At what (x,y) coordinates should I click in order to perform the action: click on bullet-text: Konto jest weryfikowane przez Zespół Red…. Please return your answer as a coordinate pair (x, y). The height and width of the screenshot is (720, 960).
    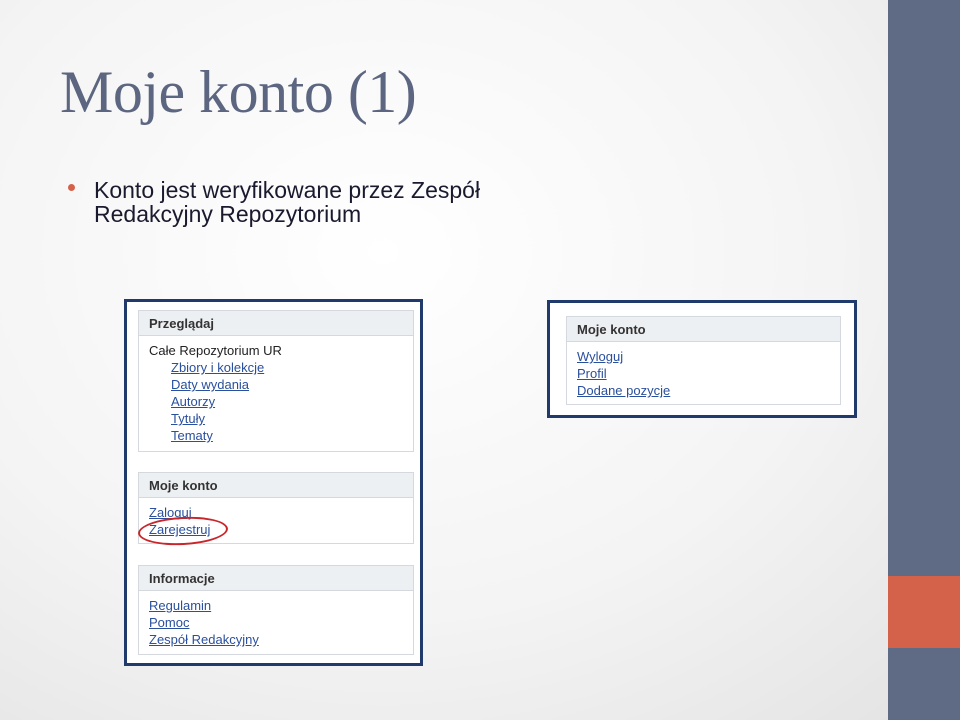
    Looking at the image, I should click on (287, 202).